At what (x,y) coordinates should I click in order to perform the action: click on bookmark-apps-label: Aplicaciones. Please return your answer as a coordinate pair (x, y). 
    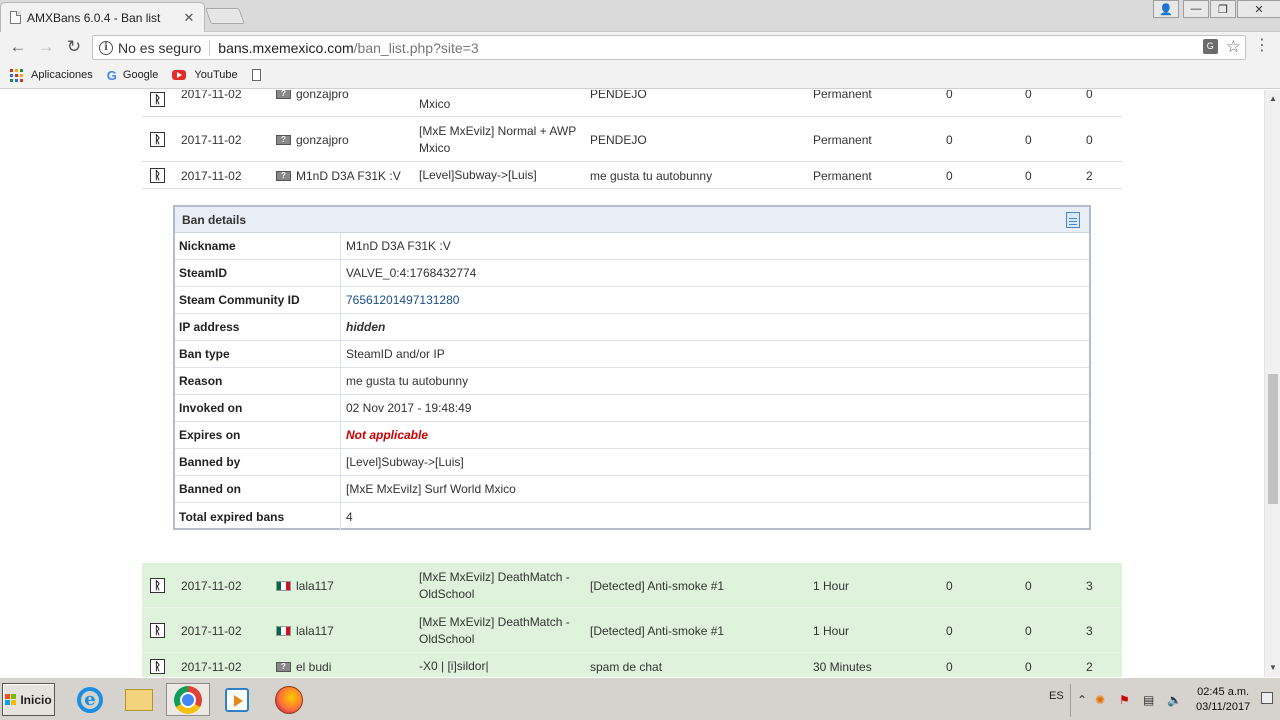
    Looking at the image, I should click on (62, 75).